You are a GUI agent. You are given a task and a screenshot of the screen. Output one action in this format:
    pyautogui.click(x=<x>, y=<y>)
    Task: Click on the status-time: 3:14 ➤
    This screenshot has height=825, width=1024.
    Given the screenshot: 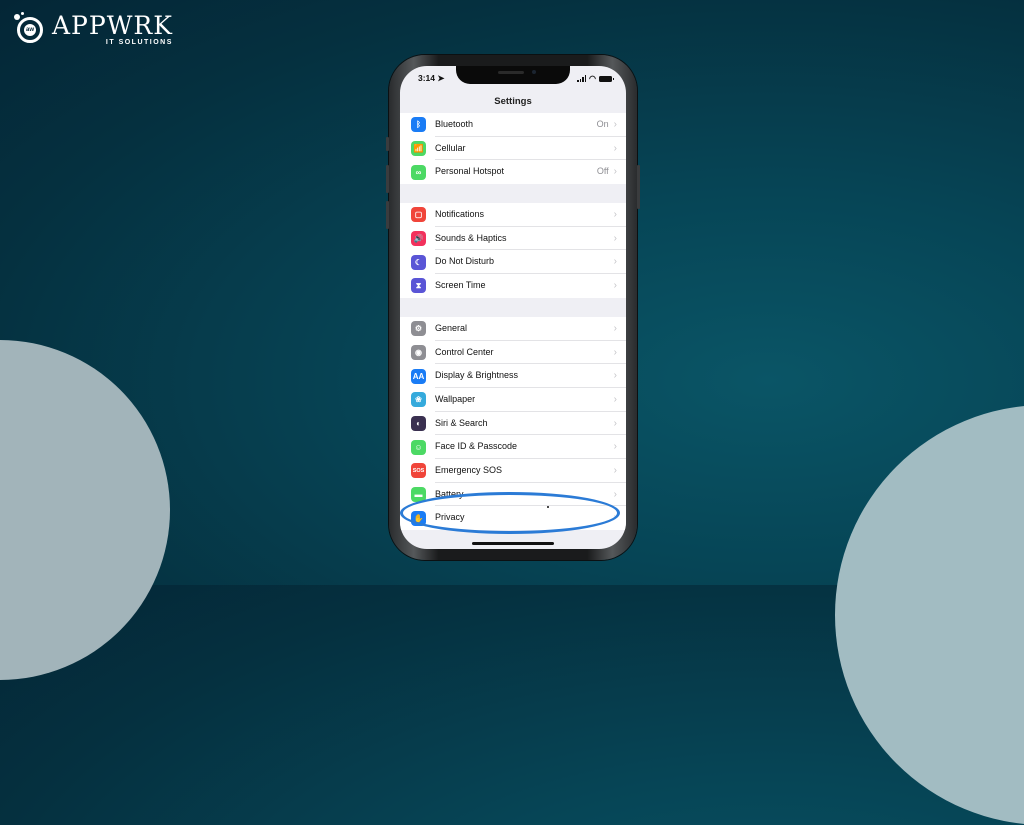 What is the action you would take?
    pyautogui.click(x=431, y=78)
    